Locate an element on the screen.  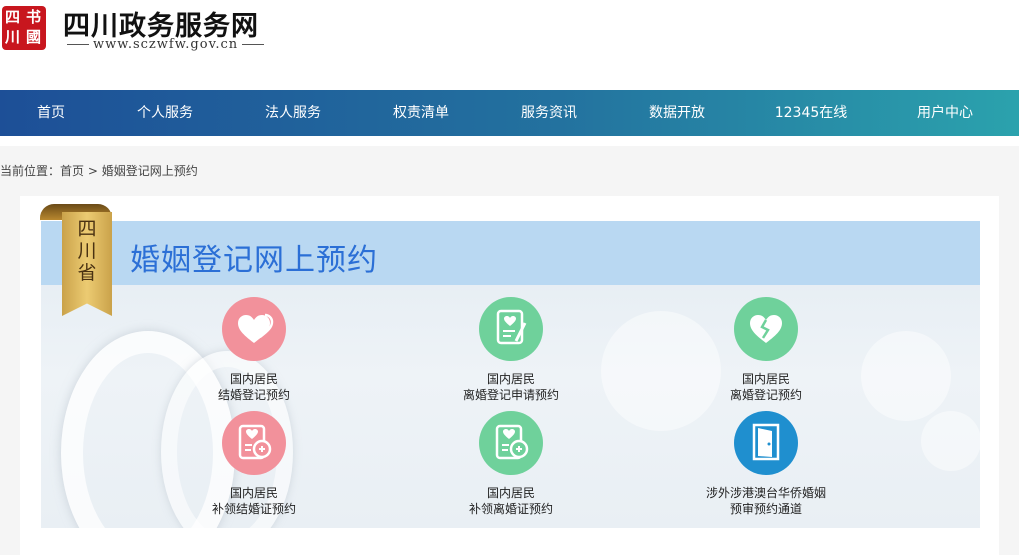
service-label-line2: 离婚登记预约 is located at coordinates (765, 395).